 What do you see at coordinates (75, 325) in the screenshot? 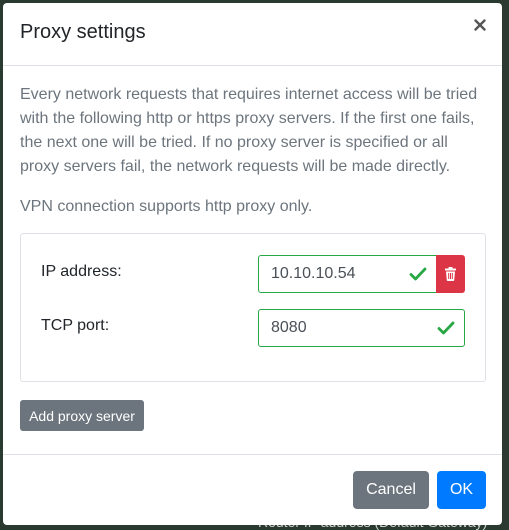
I see `tcp-port-label: TCP port:` at bounding box center [75, 325].